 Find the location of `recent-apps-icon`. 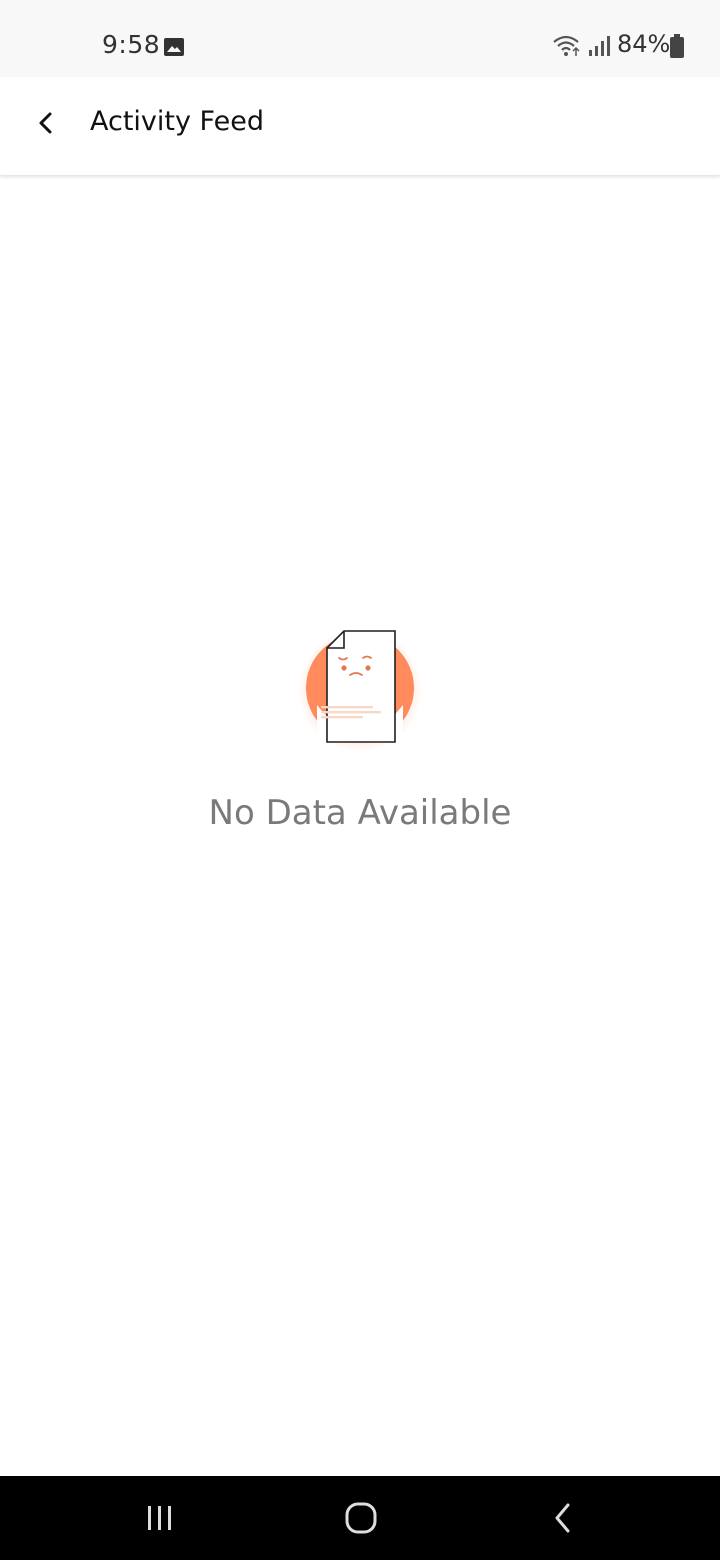

recent-apps-icon is located at coordinates (159, 1518).